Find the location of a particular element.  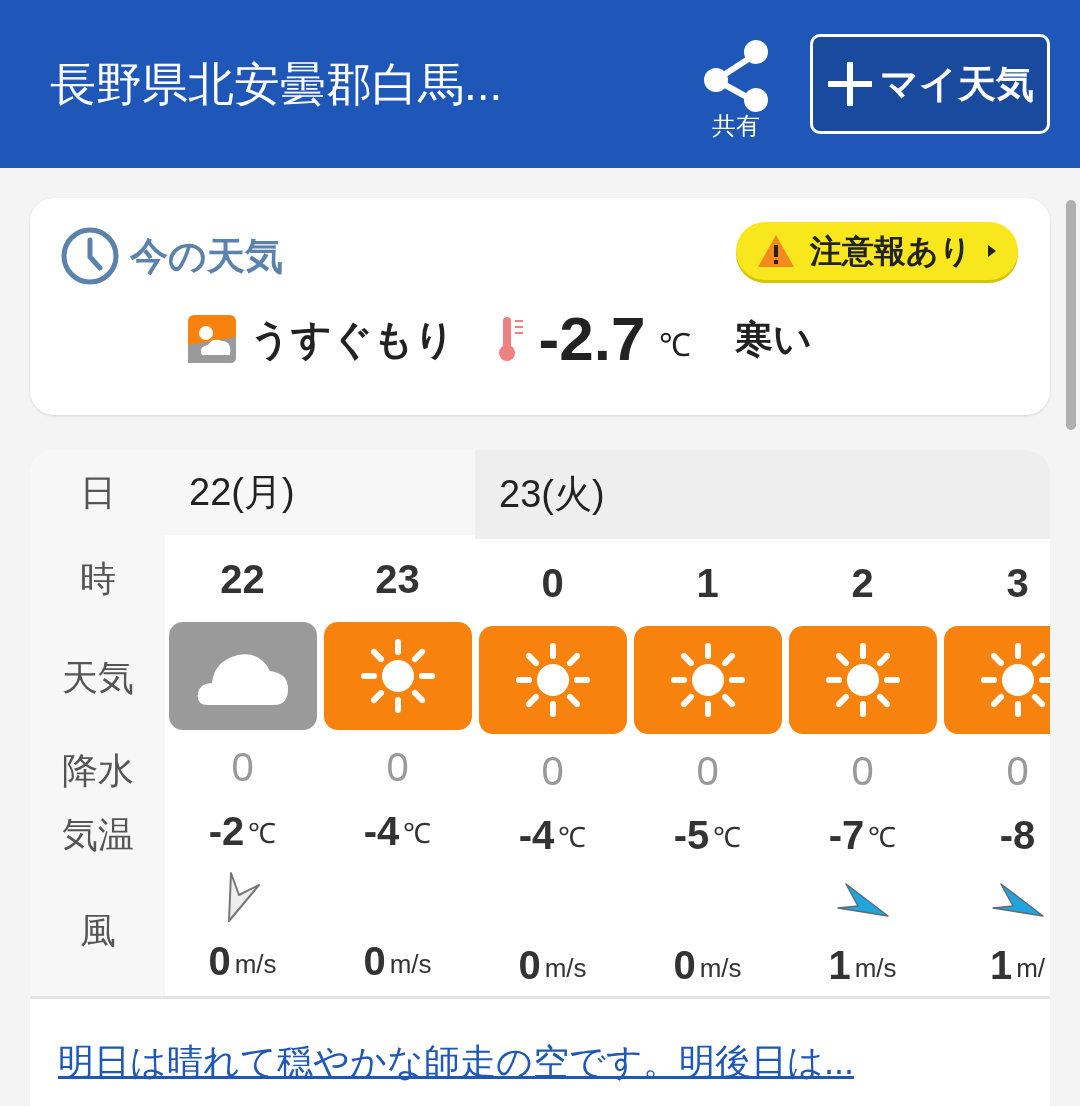

warning-icon is located at coordinates (776, 251).